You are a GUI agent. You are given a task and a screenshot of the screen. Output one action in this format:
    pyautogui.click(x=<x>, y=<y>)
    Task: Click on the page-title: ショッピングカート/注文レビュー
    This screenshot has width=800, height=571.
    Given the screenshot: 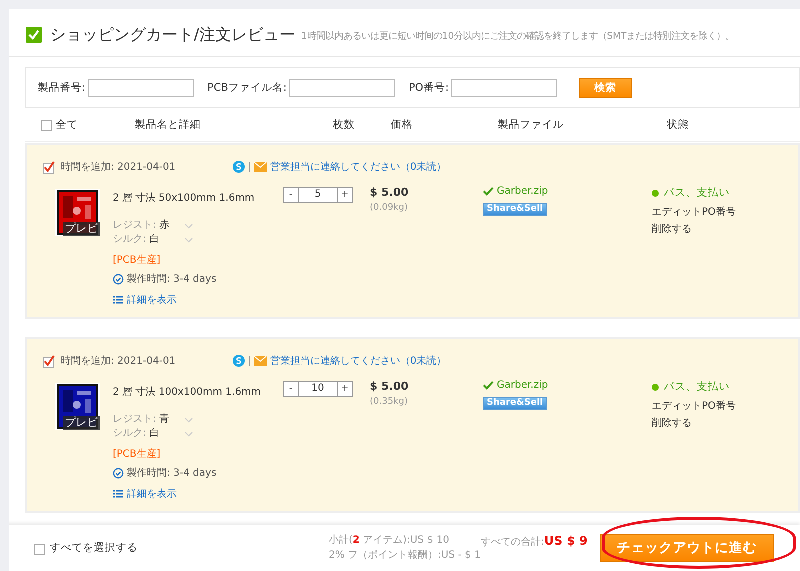 What is the action you would take?
    pyautogui.click(x=173, y=35)
    